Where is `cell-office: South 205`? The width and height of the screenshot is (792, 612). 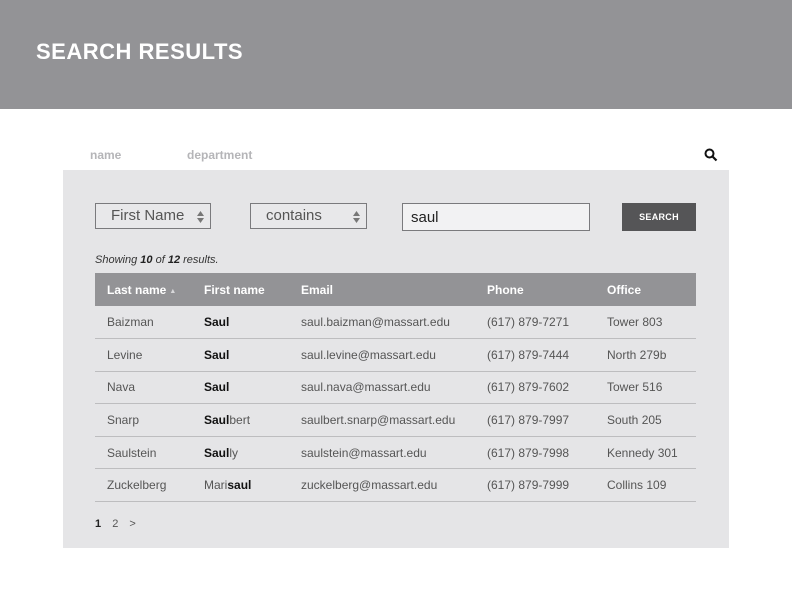
cell-office: South 205 is located at coordinates (634, 420).